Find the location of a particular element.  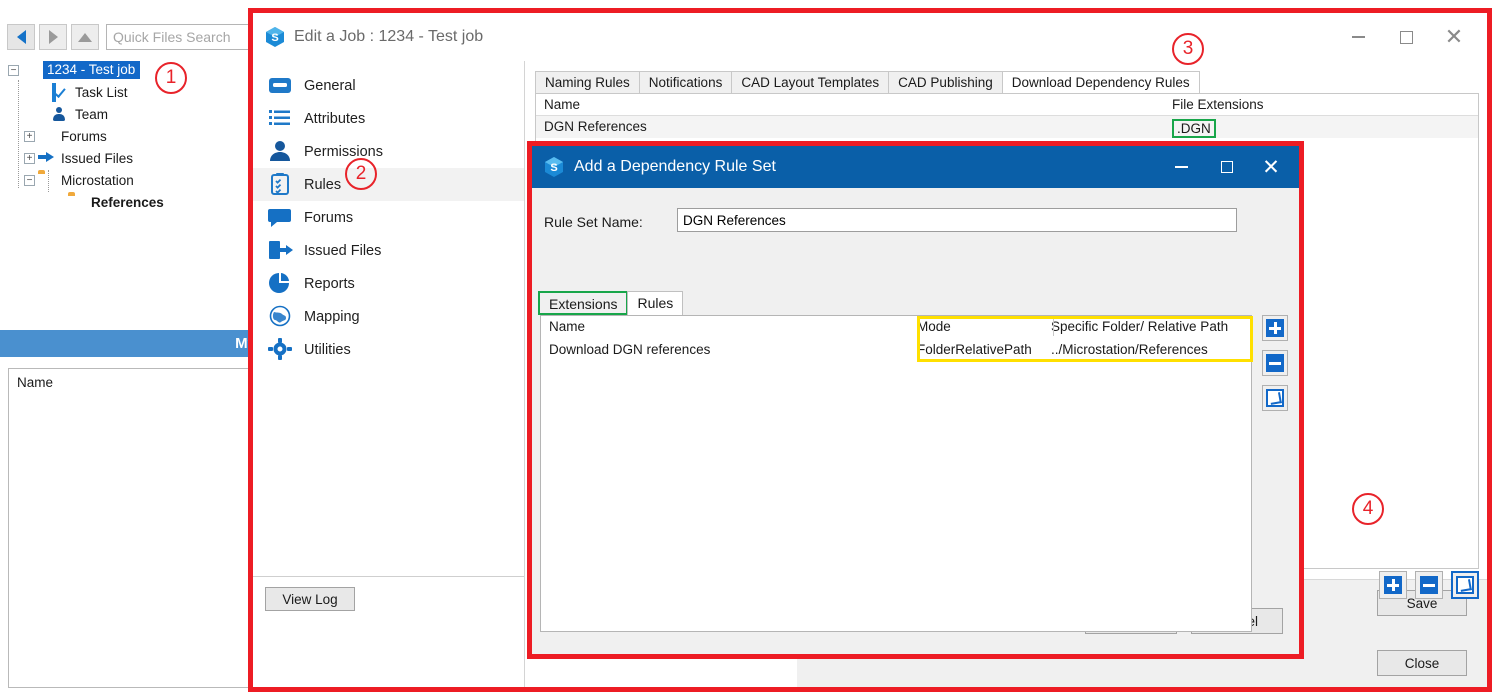

dialog-title: Add a Dependency Rule Set is located at coordinates (675, 166).